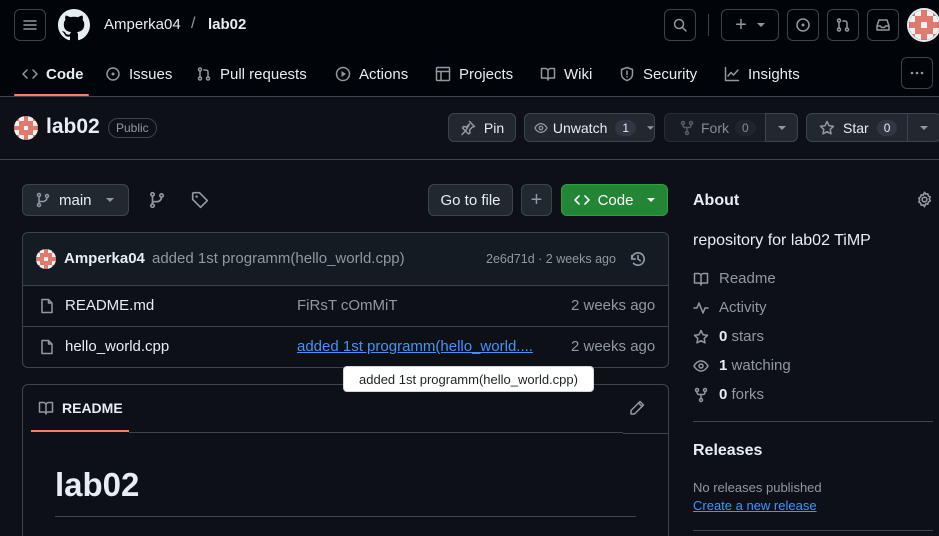 This screenshot has width=939, height=536. What do you see at coordinates (727, 451) in the screenshot?
I see `releases-title: Releases` at bounding box center [727, 451].